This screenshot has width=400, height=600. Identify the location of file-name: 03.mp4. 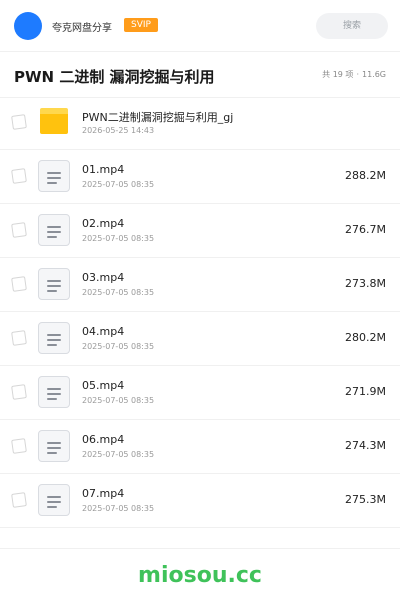
(103, 277).